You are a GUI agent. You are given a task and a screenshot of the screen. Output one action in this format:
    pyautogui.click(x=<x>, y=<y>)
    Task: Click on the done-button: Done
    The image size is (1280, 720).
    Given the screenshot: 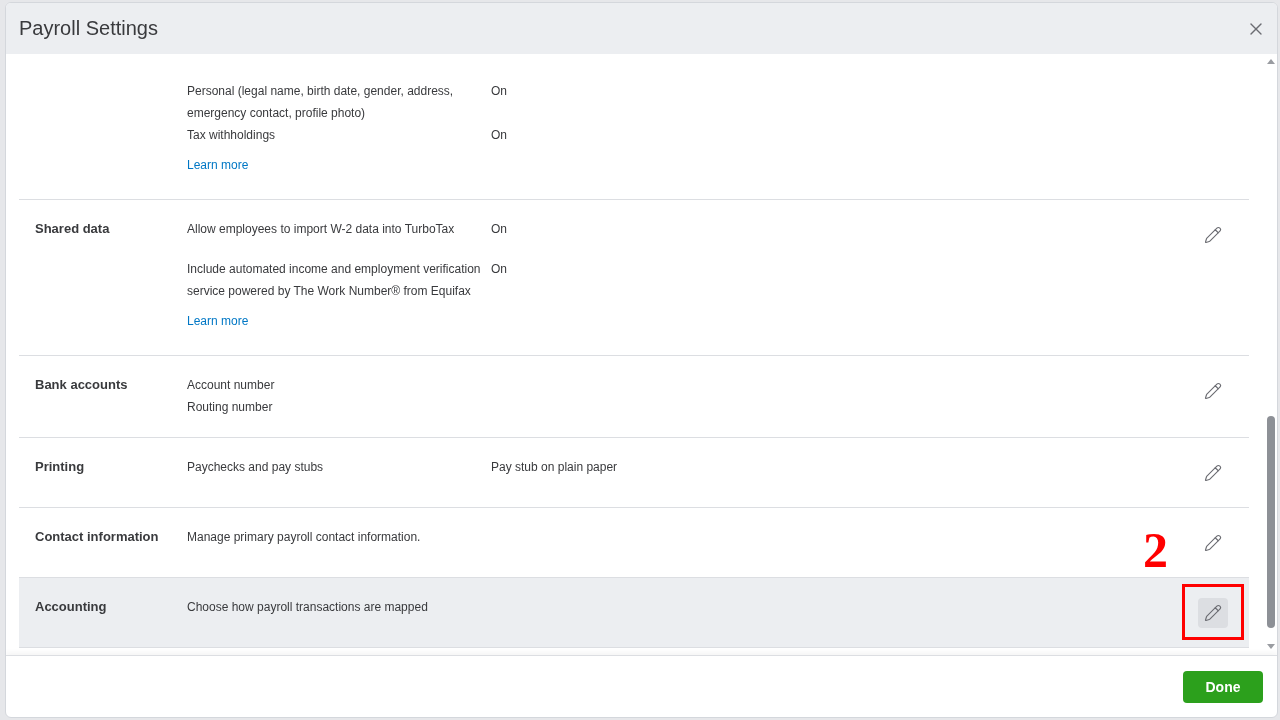 What is the action you would take?
    pyautogui.click(x=1223, y=687)
    